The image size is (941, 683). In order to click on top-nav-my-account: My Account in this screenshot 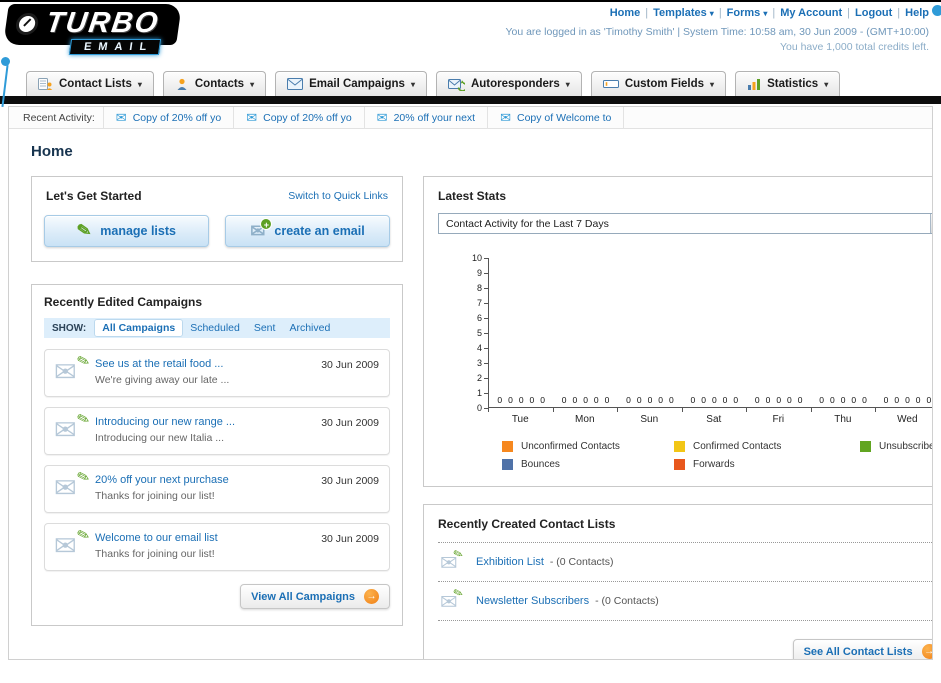, I will do `click(811, 13)`.